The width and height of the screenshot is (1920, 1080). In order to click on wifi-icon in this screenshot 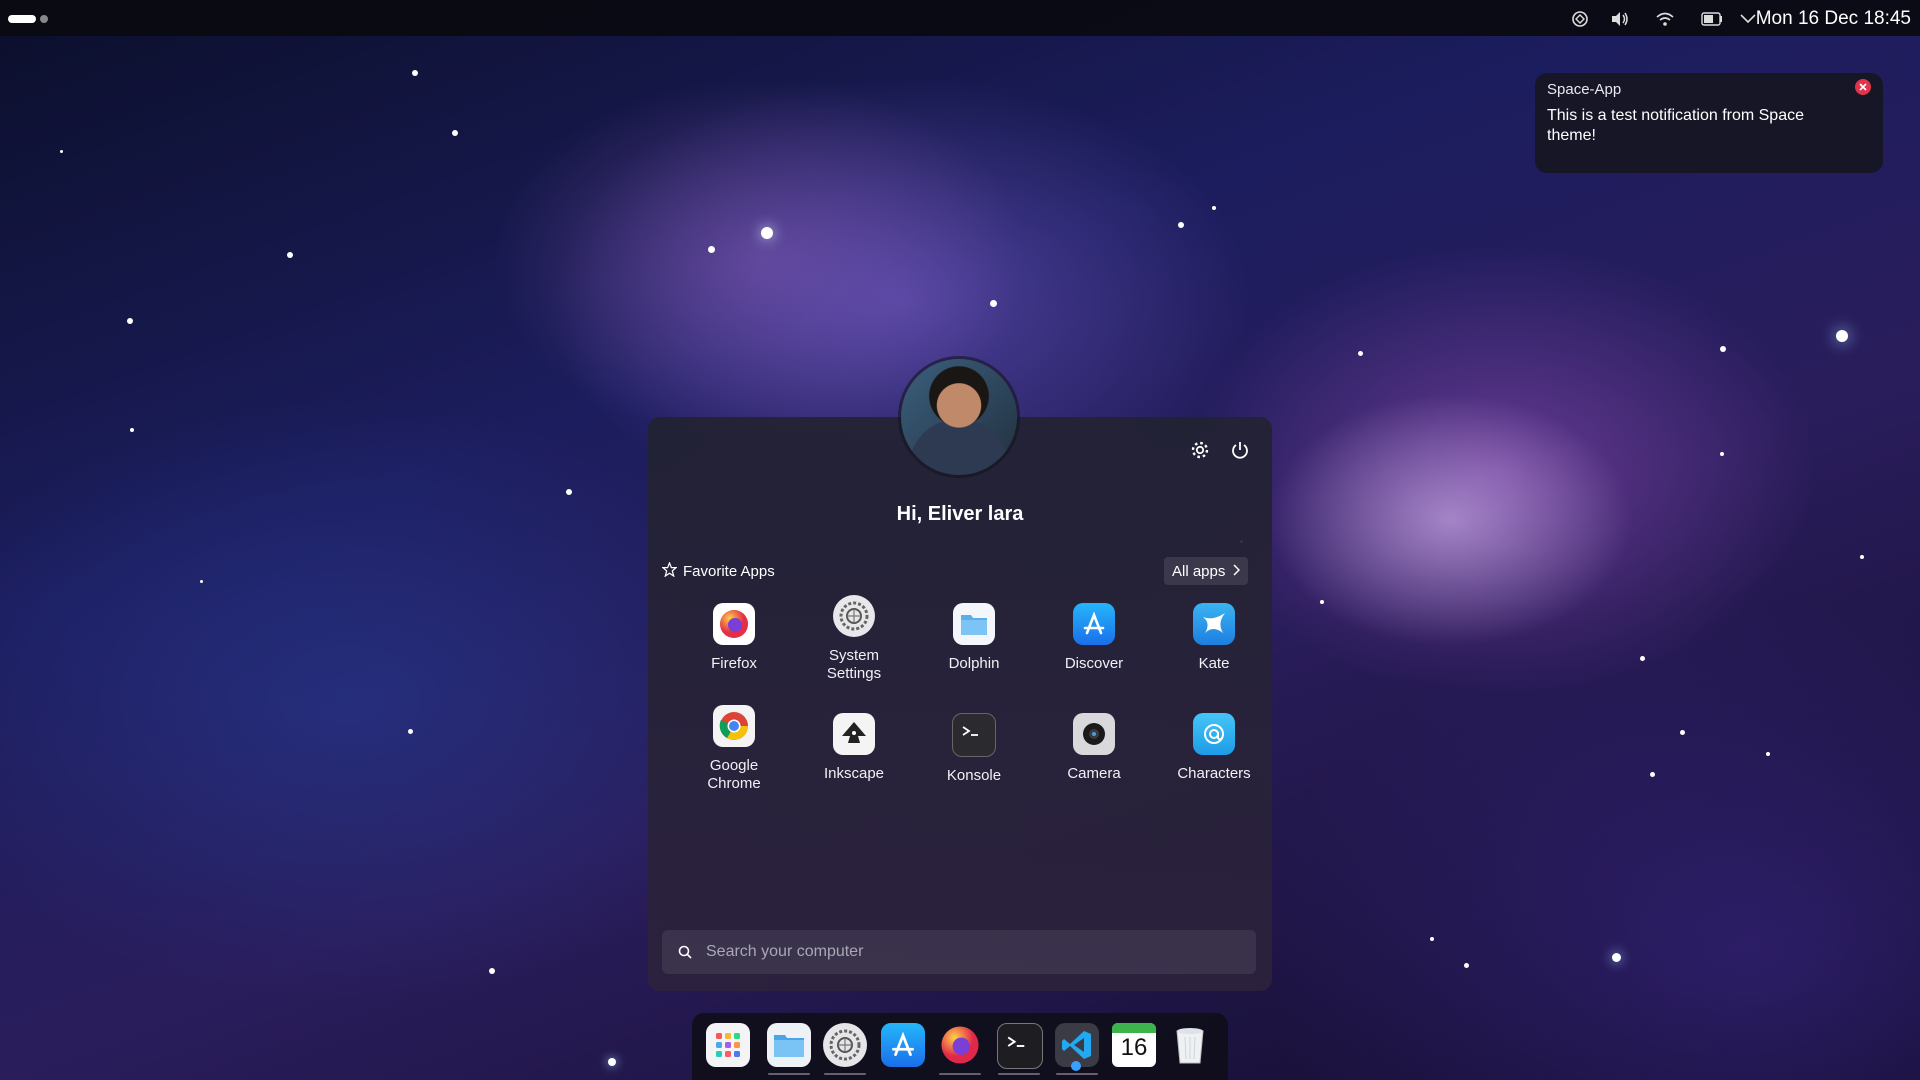, I will do `click(1665, 19)`.